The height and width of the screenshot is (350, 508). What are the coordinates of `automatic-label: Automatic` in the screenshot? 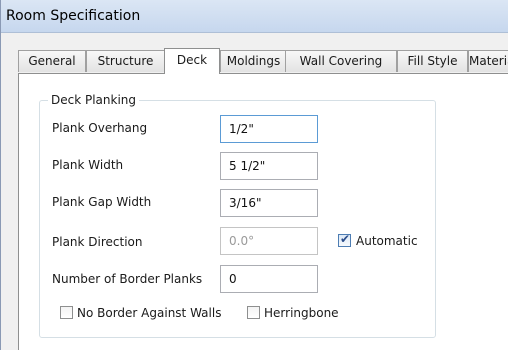 It's located at (387, 241).